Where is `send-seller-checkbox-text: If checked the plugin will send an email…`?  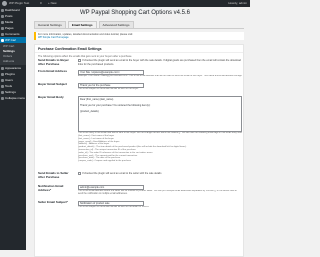 send-seller-checkbox-text: If checked the plugin will send an email… is located at coordinates (122, 174).